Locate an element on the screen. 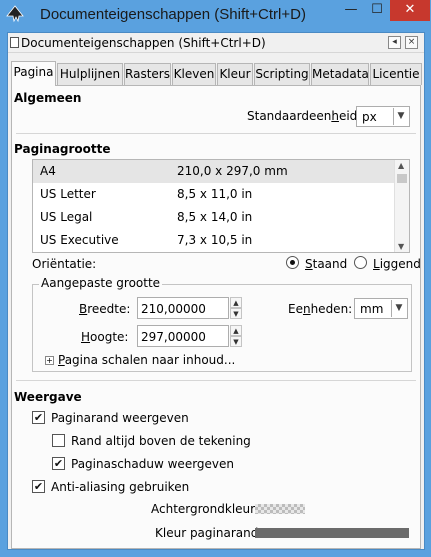 This screenshot has width=431, height=557. scroll-down-icon: ▼ is located at coordinates (401, 246).